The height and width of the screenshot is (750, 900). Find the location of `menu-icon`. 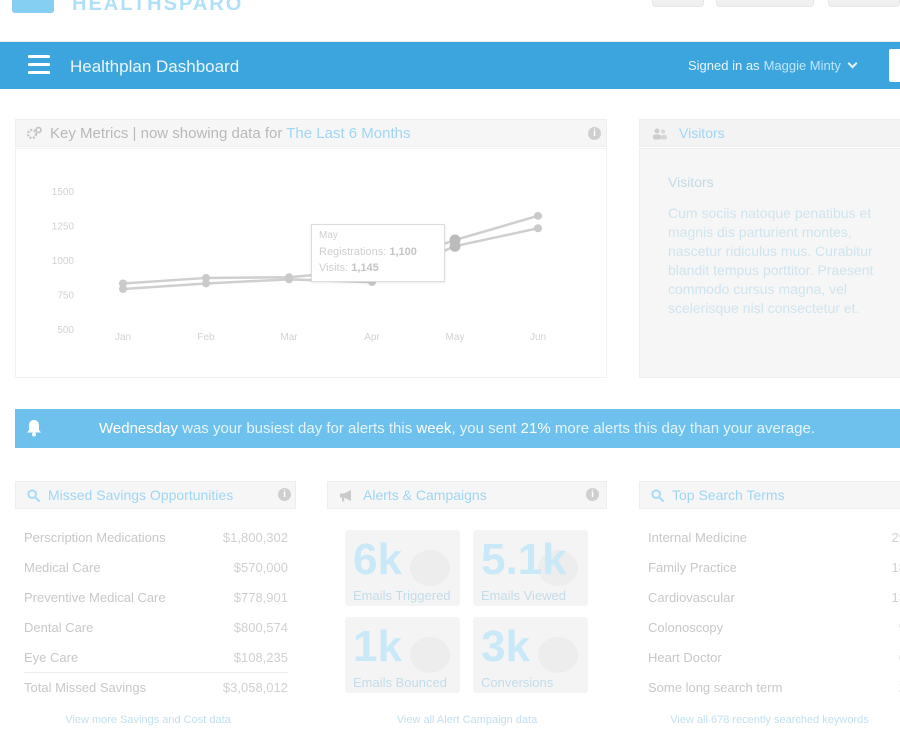

menu-icon is located at coordinates (39, 65).